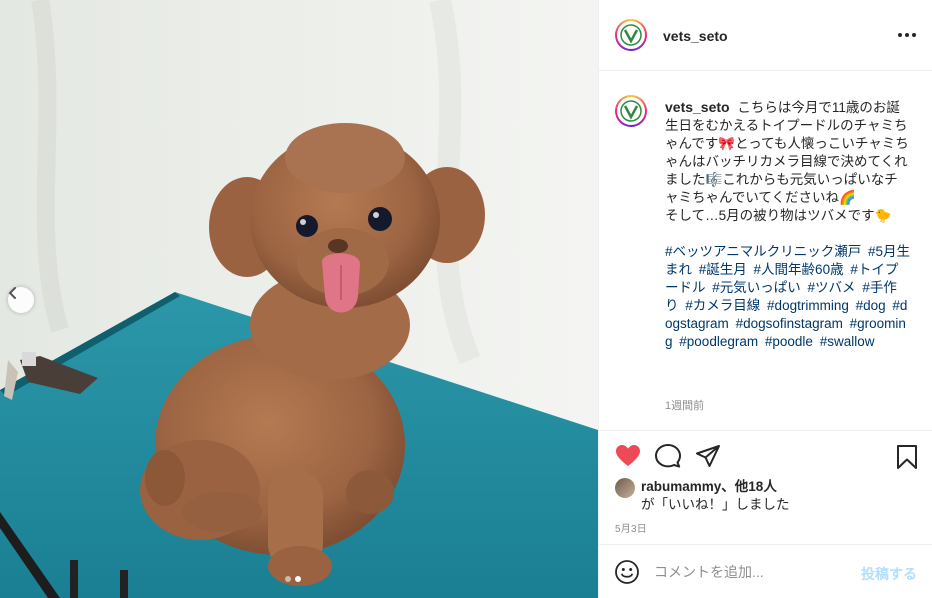  What do you see at coordinates (765, 35) in the screenshot?
I see `post-header: vets_seto` at bounding box center [765, 35].